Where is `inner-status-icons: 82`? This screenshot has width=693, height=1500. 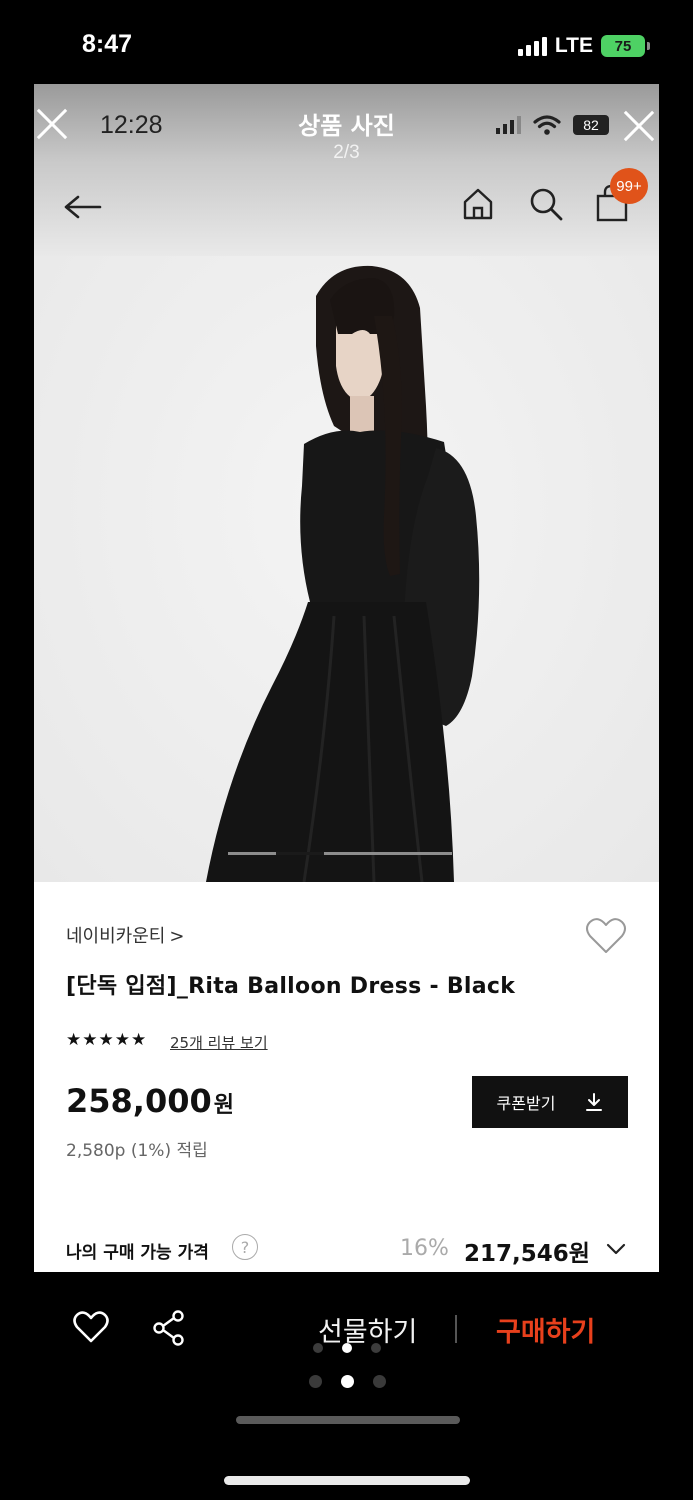
inner-status-icons: 82 is located at coordinates (552, 125).